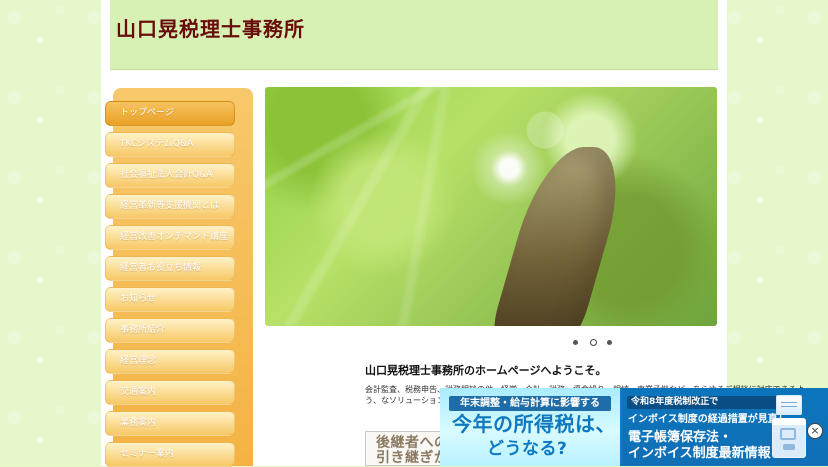 Image resolution: width=828 pixels, height=467 pixels. What do you see at coordinates (170, 144) in the screenshot?
I see `sidebar-item-tkc-system-qa: TKCシステムQ&A` at bounding box center [170, 144].